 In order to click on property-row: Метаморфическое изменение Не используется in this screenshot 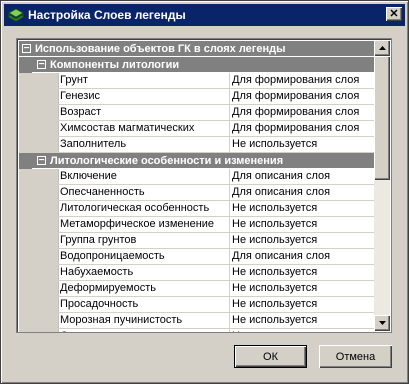, I will do `click(197, 225)`.